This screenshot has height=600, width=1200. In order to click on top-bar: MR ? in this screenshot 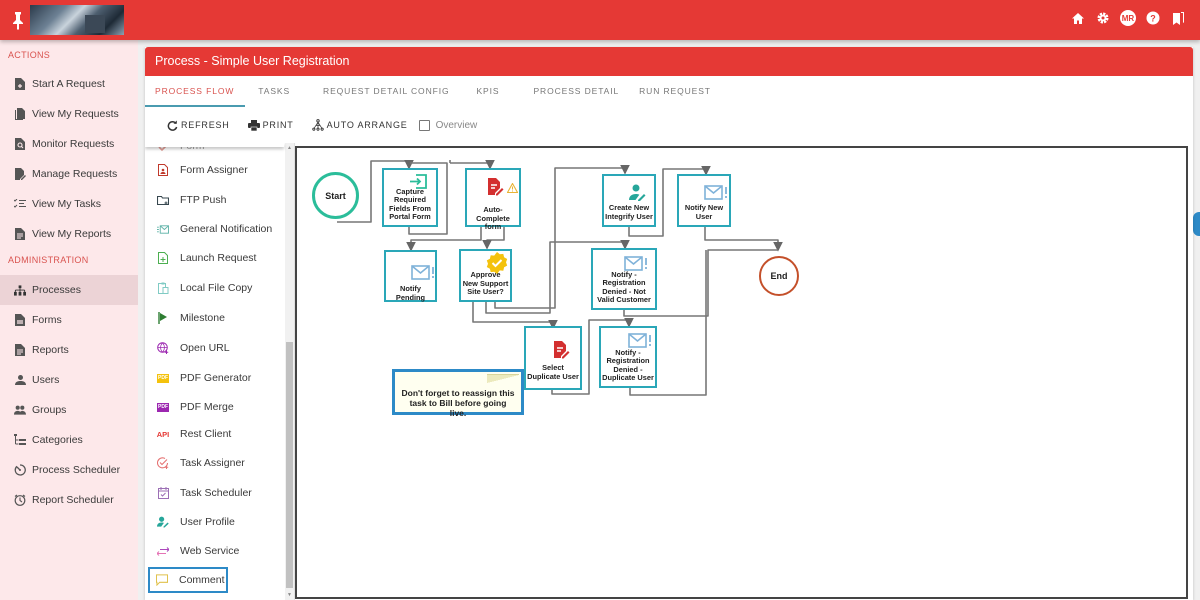, I will do `click(600, 20)`.